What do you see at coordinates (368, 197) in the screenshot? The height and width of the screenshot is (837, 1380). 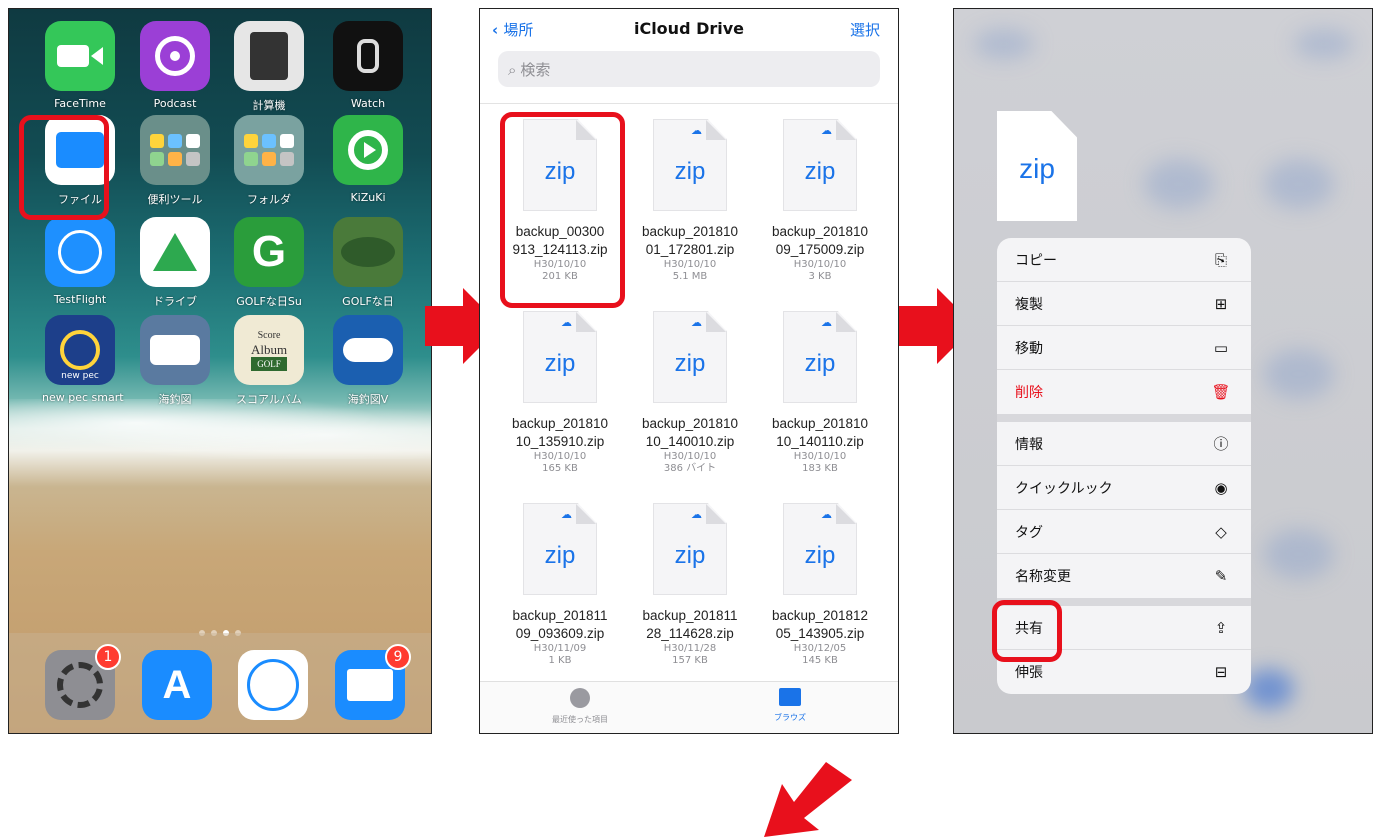 I see `app-label: KiZuKi` at bounding box center [368, 197].